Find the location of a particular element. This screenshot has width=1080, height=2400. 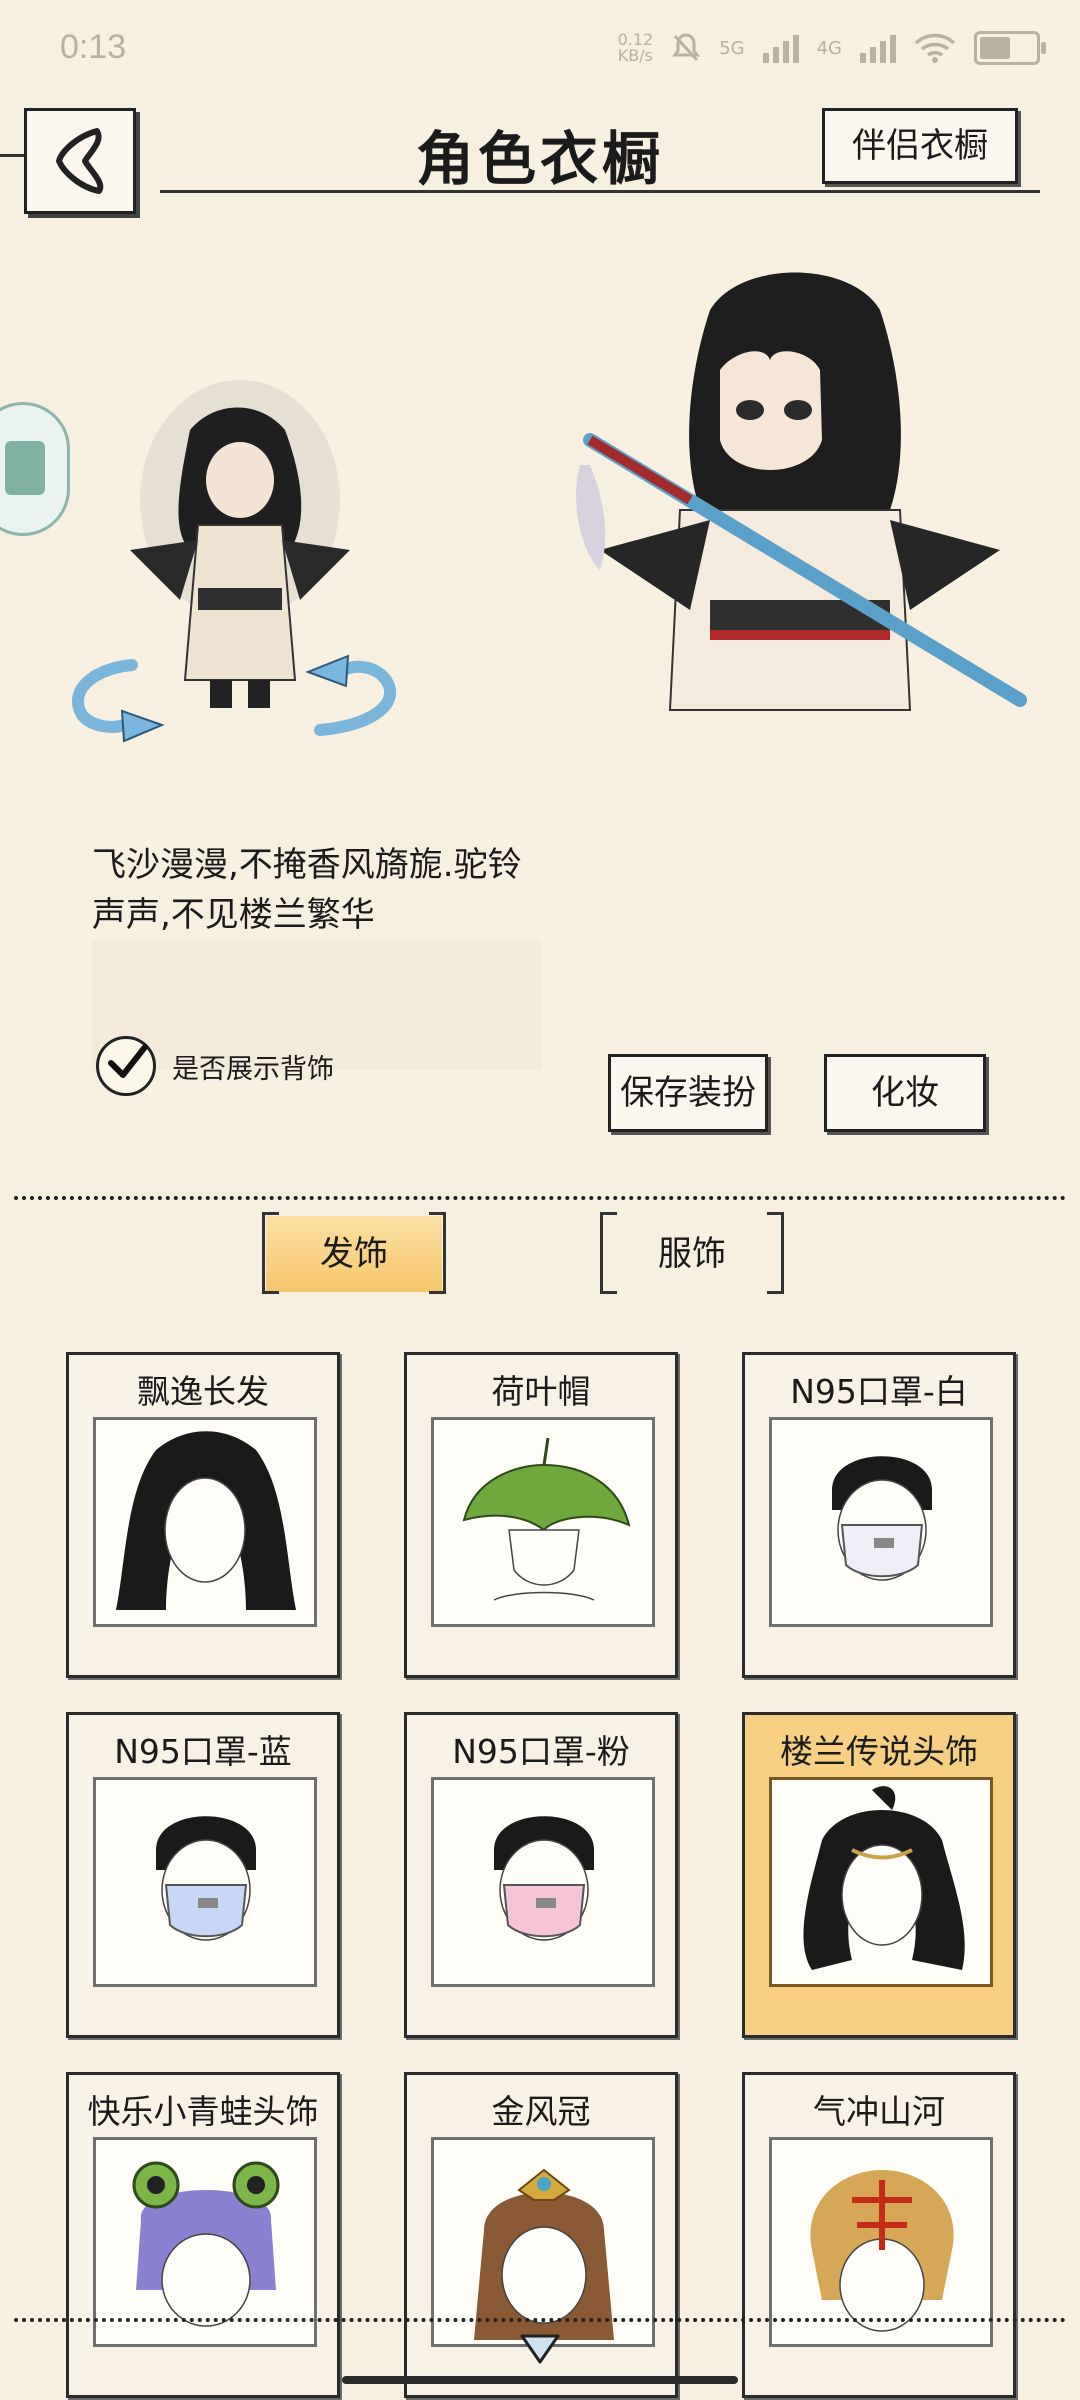

tab-clothing-label: 服饰 is located at coordinates (692, 1254).